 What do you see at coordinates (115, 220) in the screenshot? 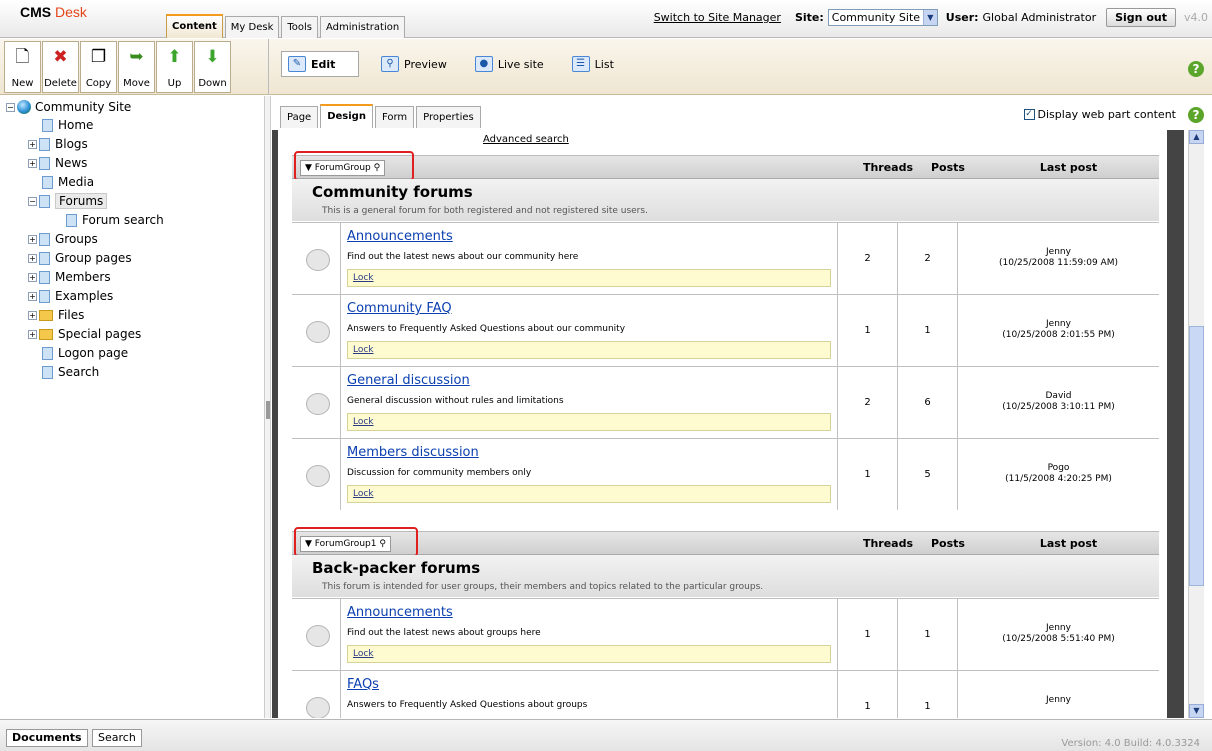
I see `tree-item-forum-search: Forum search` at bounding box center [115, 220].